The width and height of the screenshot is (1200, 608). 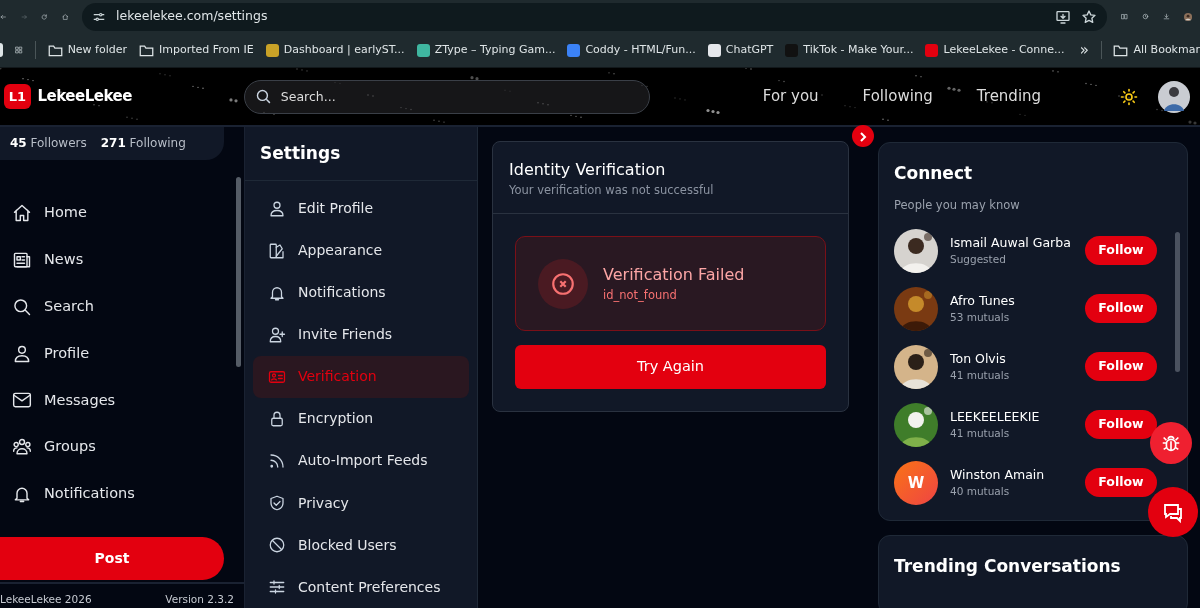 What do you see at coordinates (588, 170) in the screenshot?
I see `card-title: Identity Verification` at bounding box center [588, 170].